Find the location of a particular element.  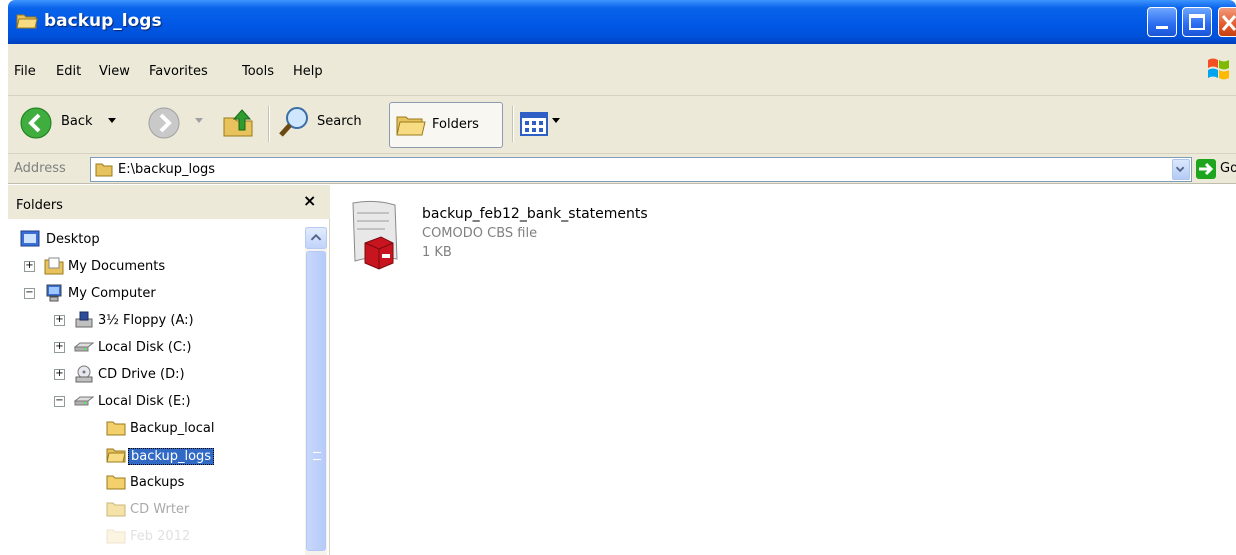

folders-scrollbar is located at coordinates (316, 391).